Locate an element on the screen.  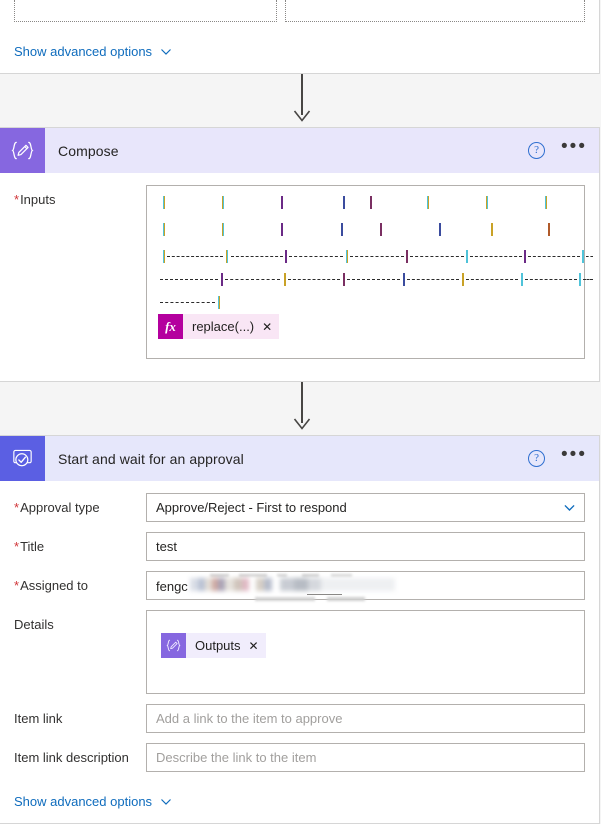
approval-item-link-description-input: Describe the link to the item is located at coordinates (365, 757).